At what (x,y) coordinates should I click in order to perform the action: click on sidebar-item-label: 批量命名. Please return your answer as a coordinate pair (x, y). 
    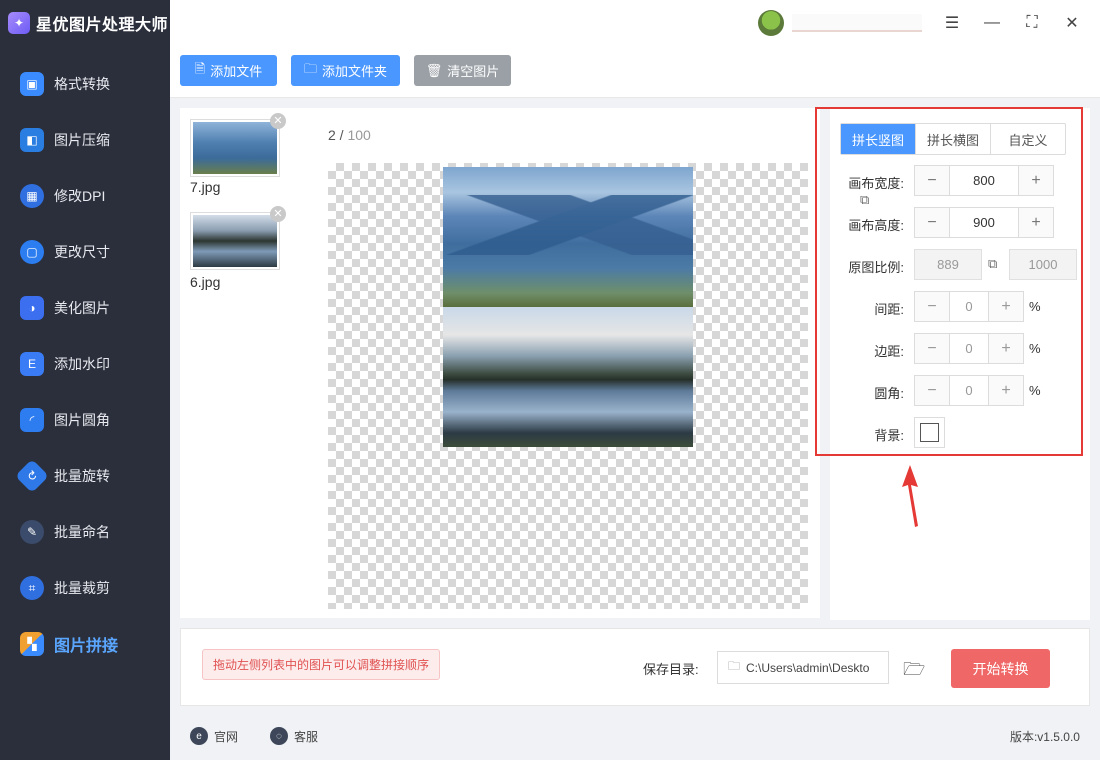
    Looking at the image, I should click on (82, 532).